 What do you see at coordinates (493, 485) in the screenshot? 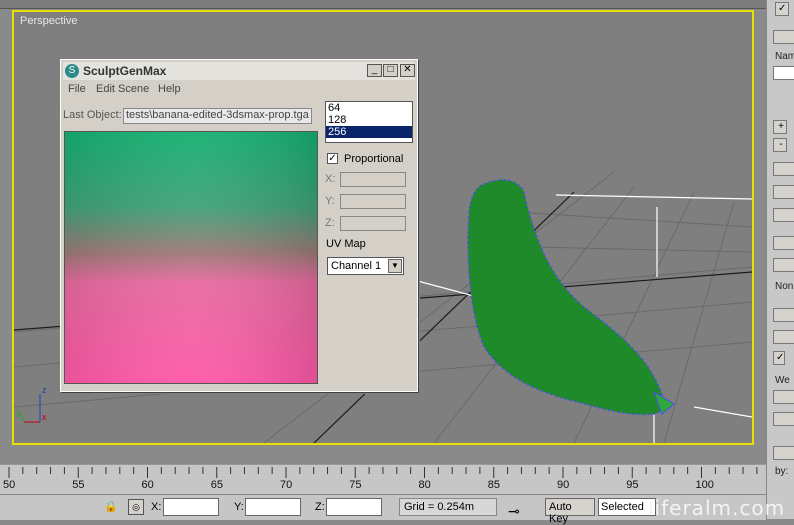
I see `ruler-tick-label: 85` at bounding box center [493, 485].